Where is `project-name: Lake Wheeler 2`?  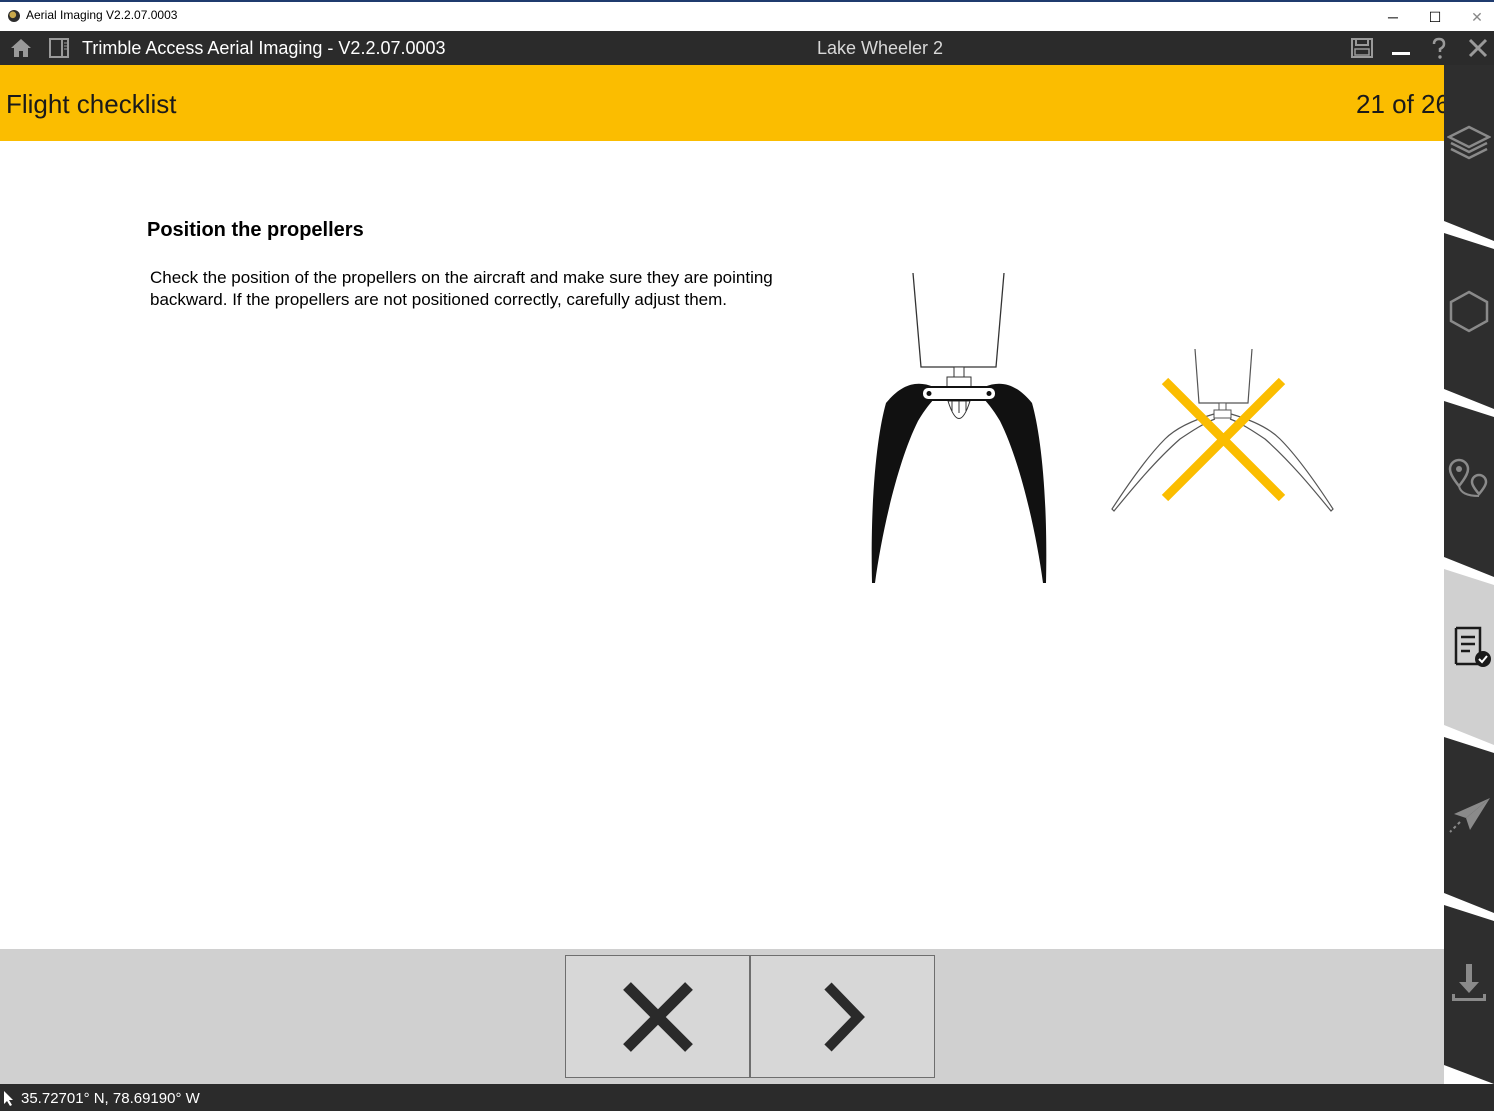
project-name: Lake Wheeler 2 is located at coordinates (880, 48).